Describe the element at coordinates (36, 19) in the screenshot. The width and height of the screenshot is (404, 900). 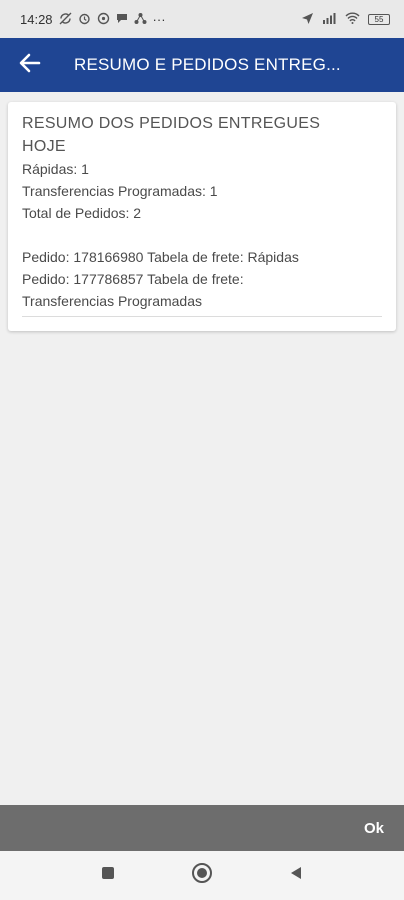
I see `status-time: 14:28` at that location.